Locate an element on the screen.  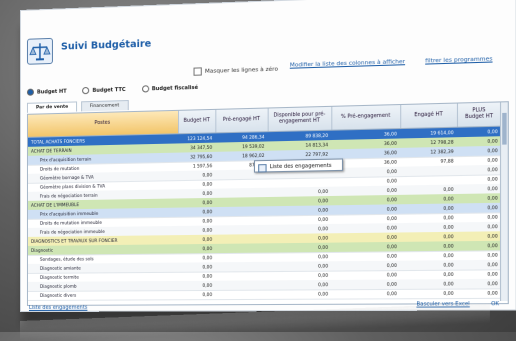
footer-engagements-link: Liste des engagements is located at coordinates (58, 308).